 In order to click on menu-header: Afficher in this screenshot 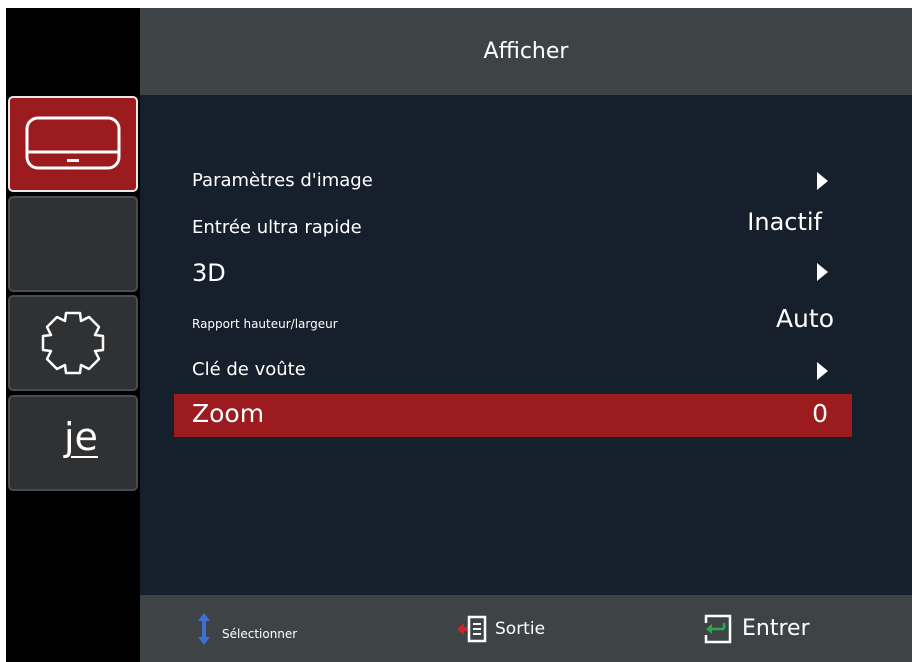, I will do `click(526, 51)`.